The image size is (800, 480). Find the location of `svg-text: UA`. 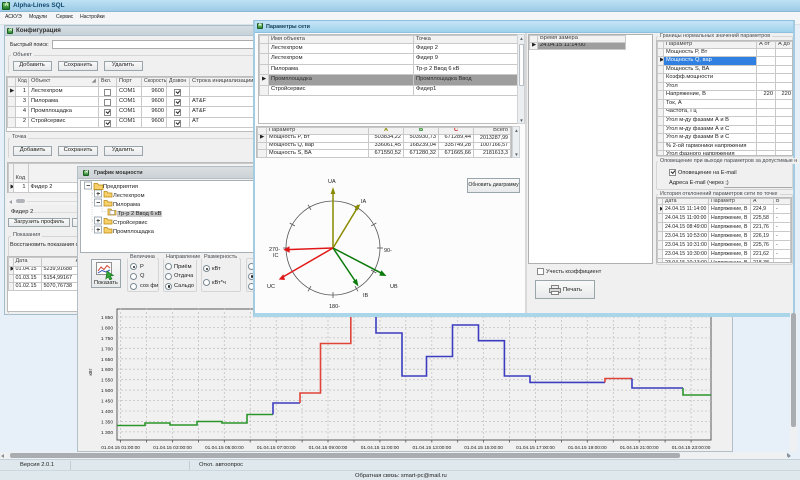

svg-text: UA is located at coordinates (332, 182).